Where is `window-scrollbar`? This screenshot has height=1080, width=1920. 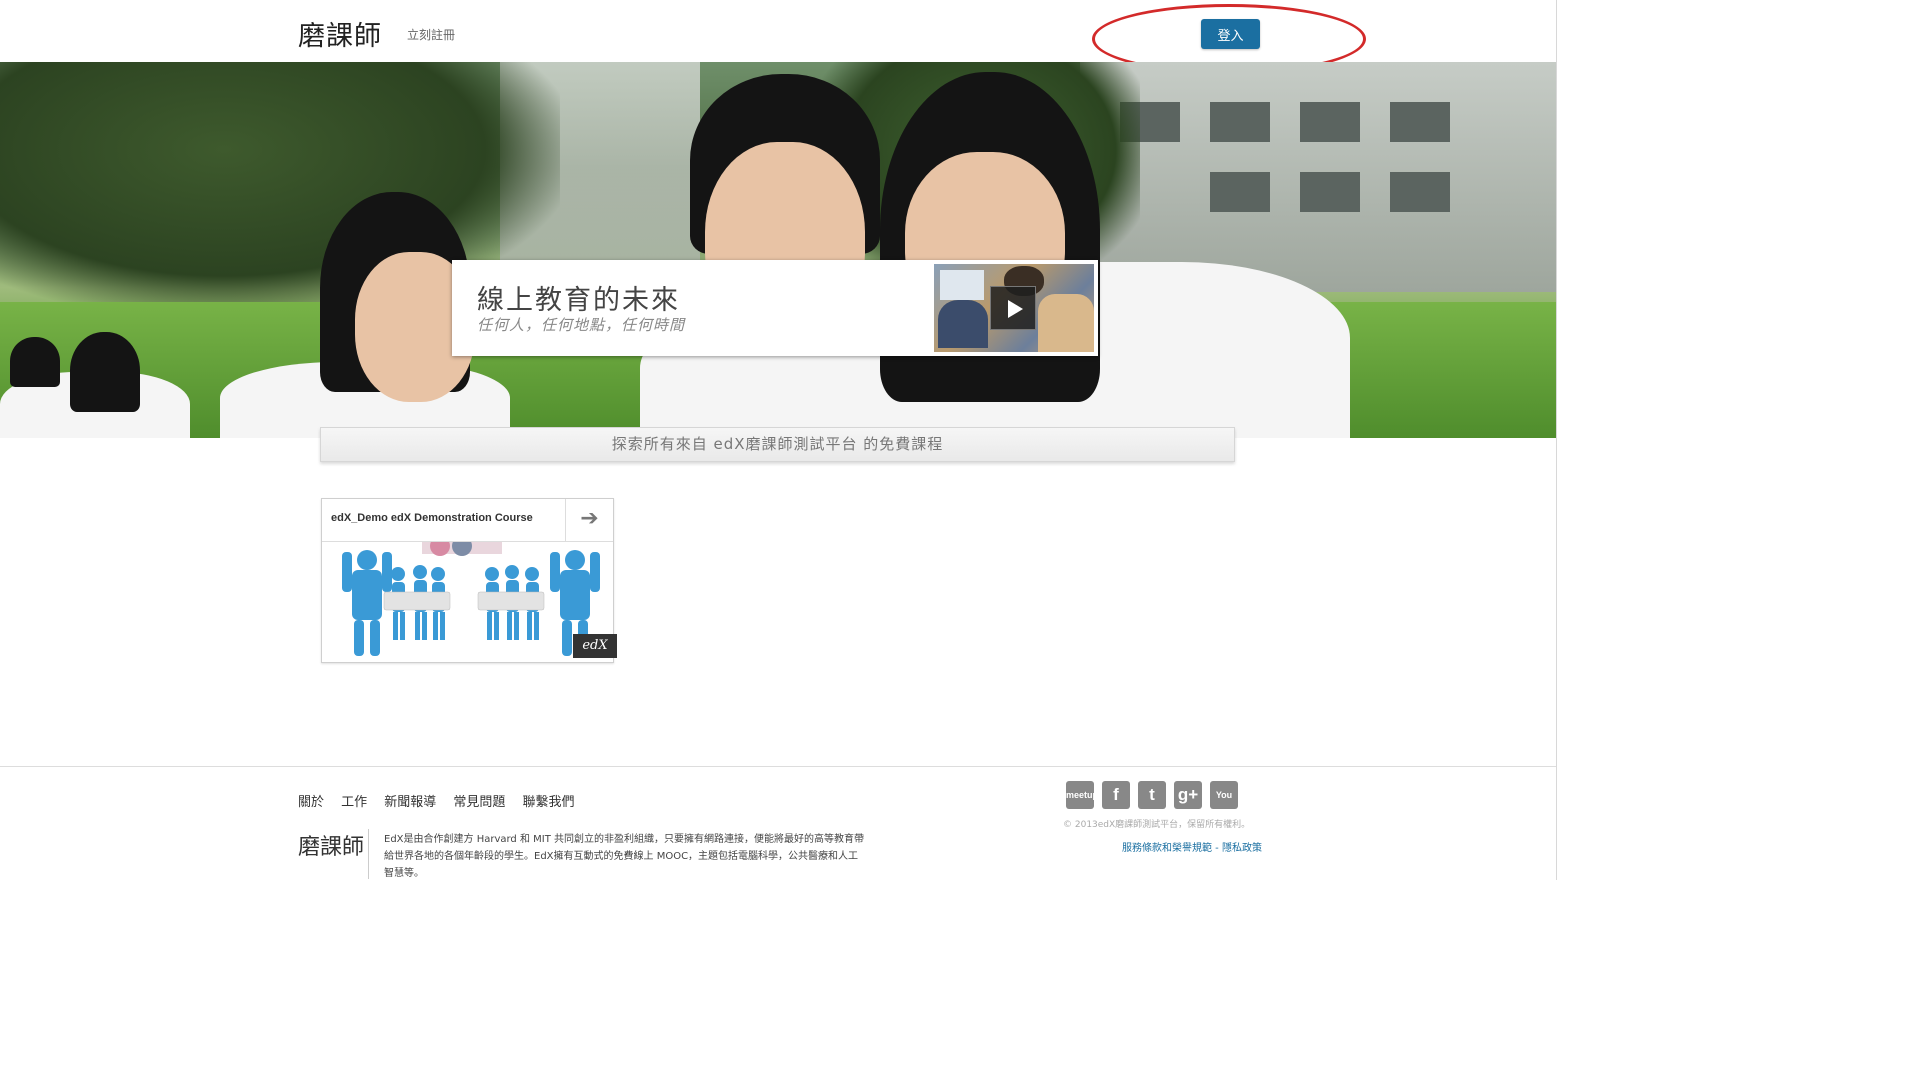 window-scrollbar is located at coordinates (1562, 440).